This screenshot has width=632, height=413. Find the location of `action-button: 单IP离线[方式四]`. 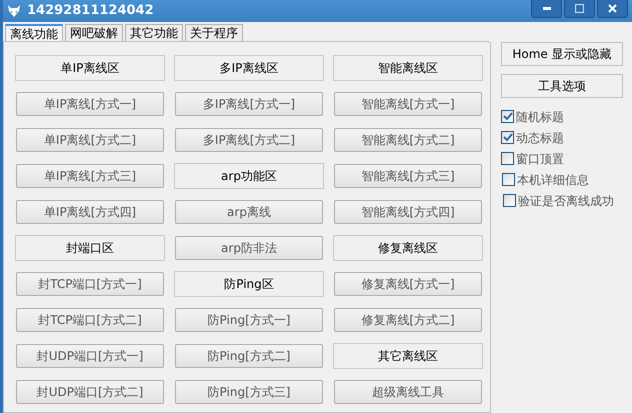

action-button: 单IP离线[方式四] is located at coordinates (90, 212).